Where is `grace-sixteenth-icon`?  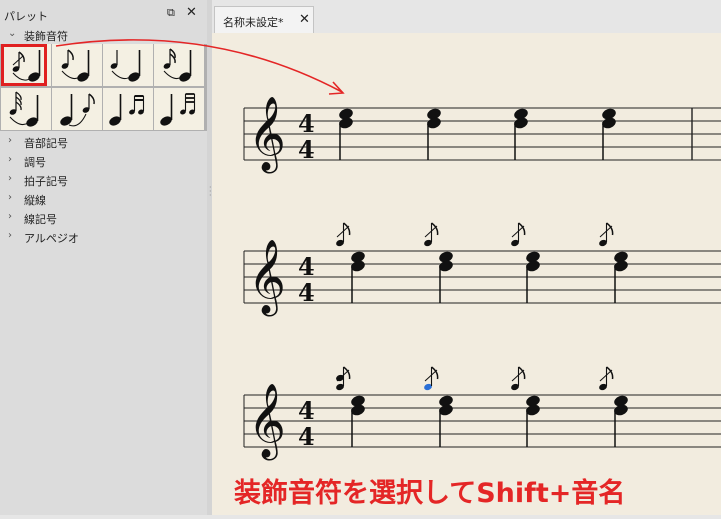 grace-sixteenth-icon is located at coordinates (177, 65).